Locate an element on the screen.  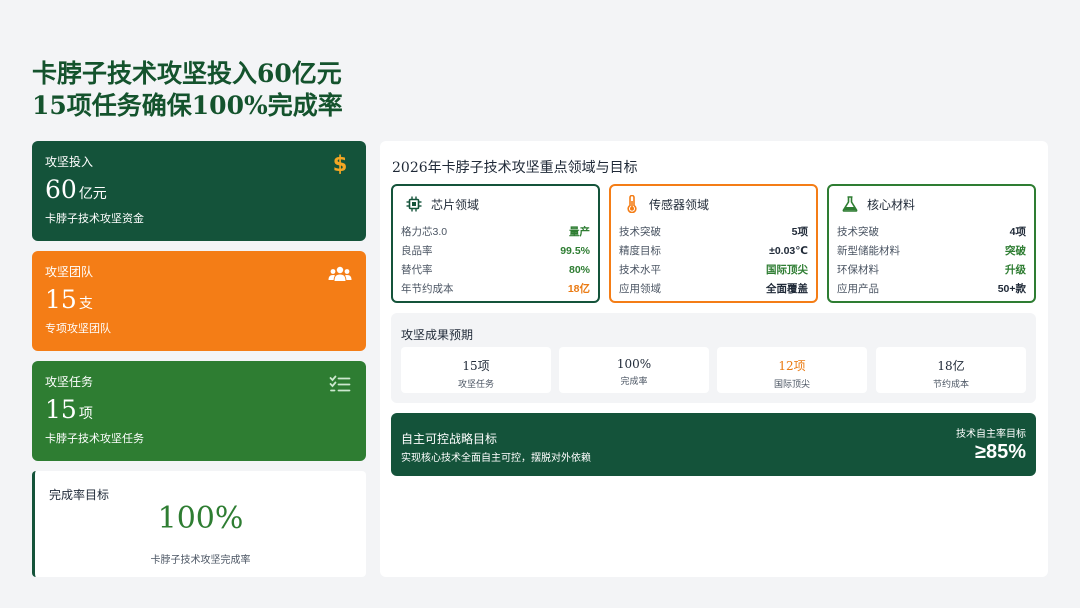
domain-row: 应用产品 50+款 is located at coordinates (931, 288).